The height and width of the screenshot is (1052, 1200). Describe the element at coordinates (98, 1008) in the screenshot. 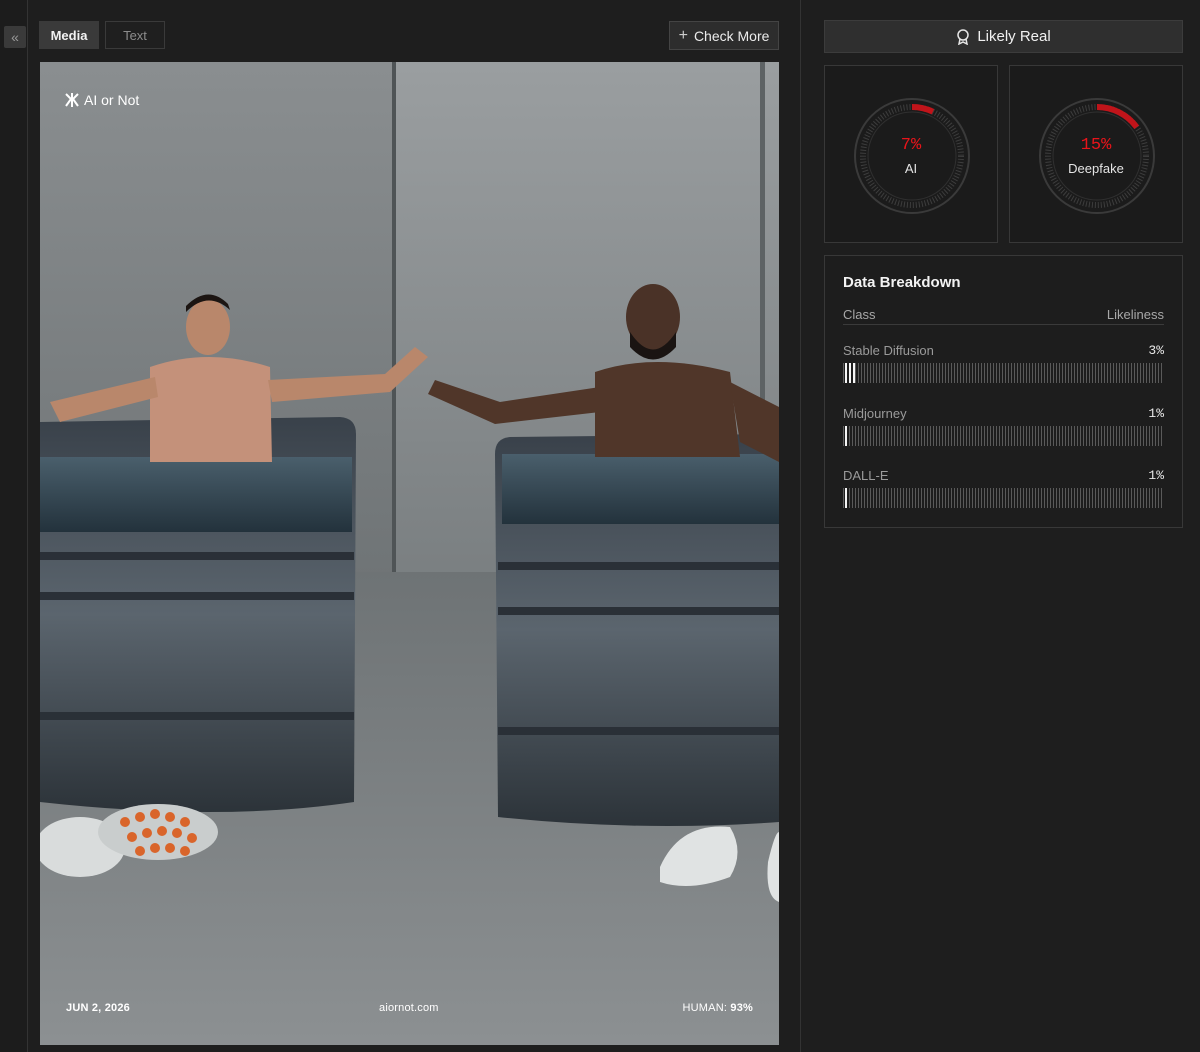

I see `image-date: JUN 2, 2026` at that location.